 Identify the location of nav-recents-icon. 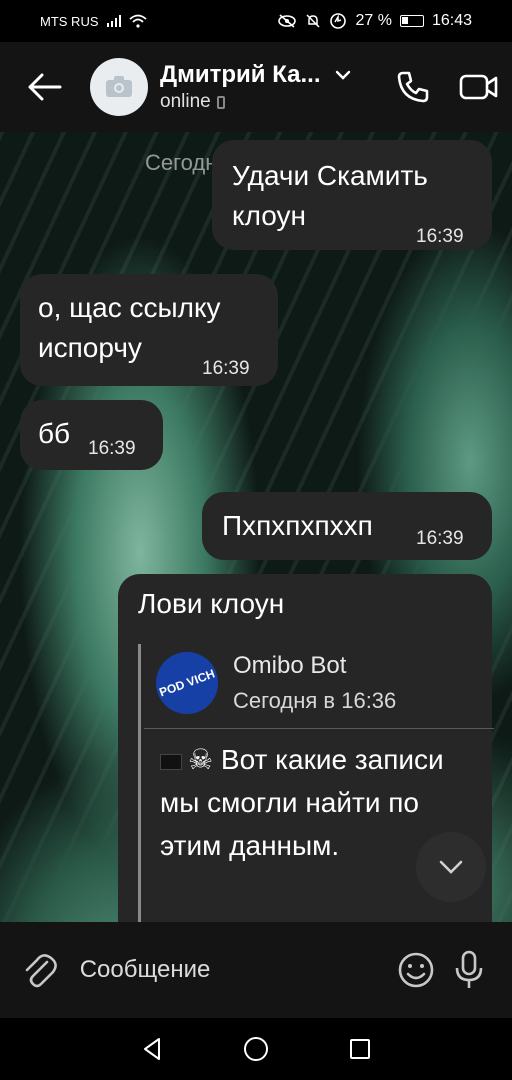
(360, 1049).